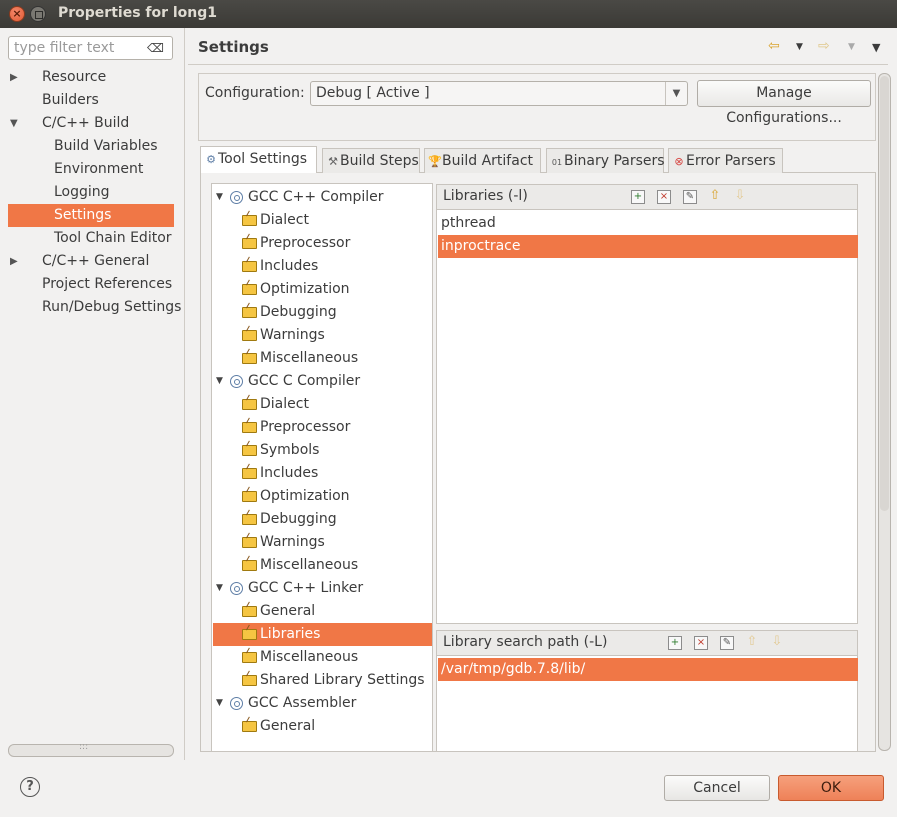 The image size is (897, 817). What do you see at coordinates (717, 788) in the screenshot?
I see `cancel-button: Cancel` at bounding box center [717, 788].